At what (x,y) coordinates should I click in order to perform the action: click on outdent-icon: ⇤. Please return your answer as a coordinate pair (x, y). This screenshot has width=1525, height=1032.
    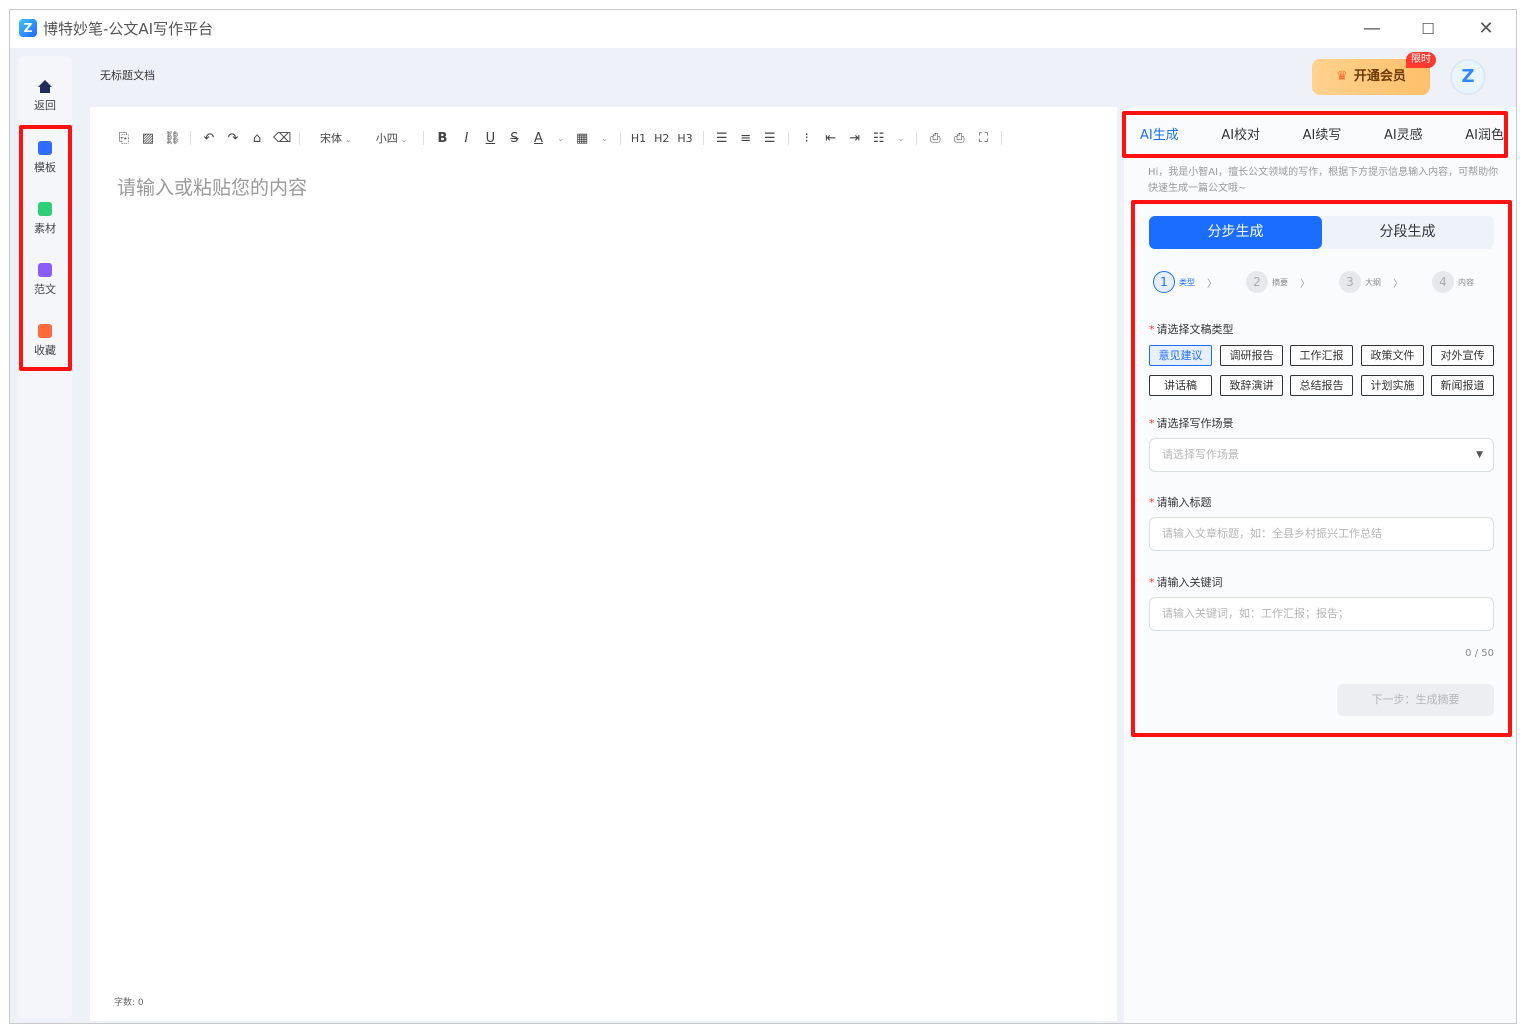
    Looking at the image, I should click on (831, 138).